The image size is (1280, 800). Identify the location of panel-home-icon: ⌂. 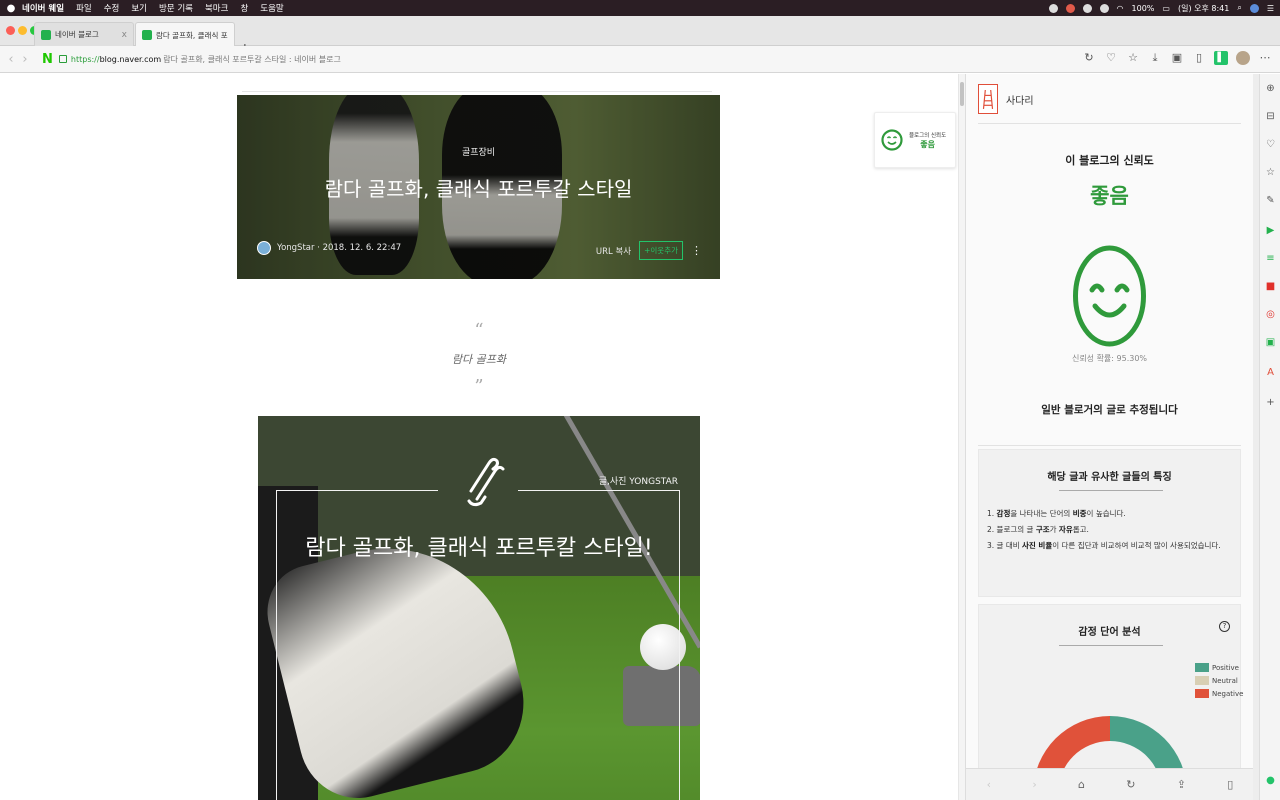
(1081, 784).